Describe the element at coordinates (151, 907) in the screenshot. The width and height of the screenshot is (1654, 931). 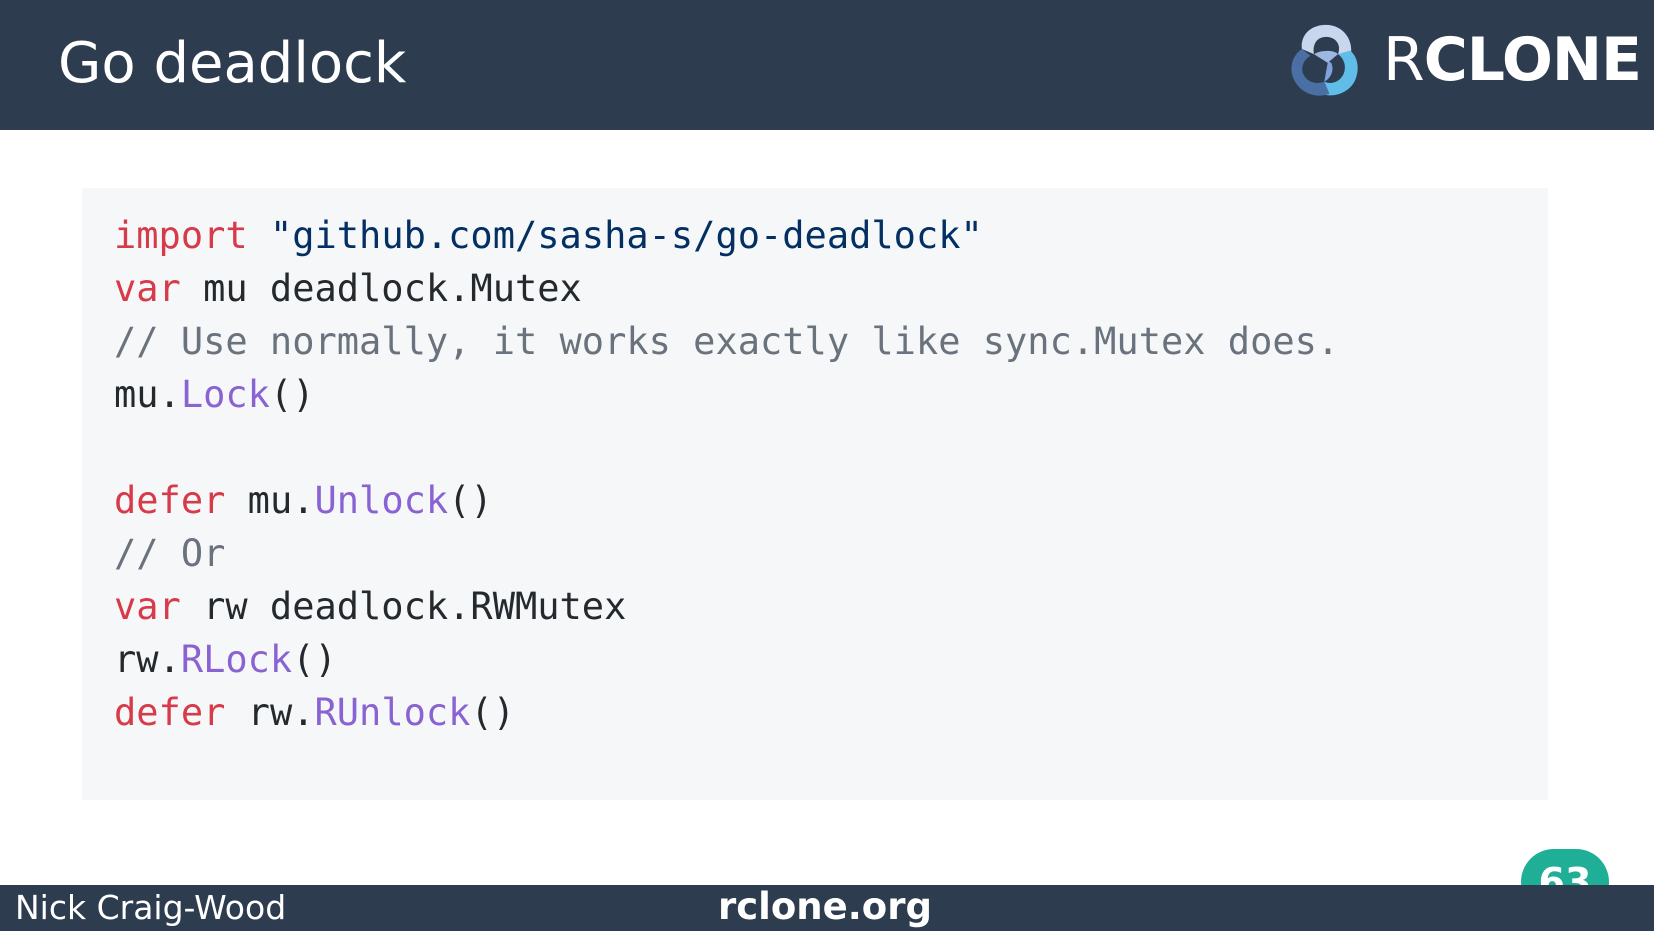
I see `author-name: Nick Craig-Wood` at that location.